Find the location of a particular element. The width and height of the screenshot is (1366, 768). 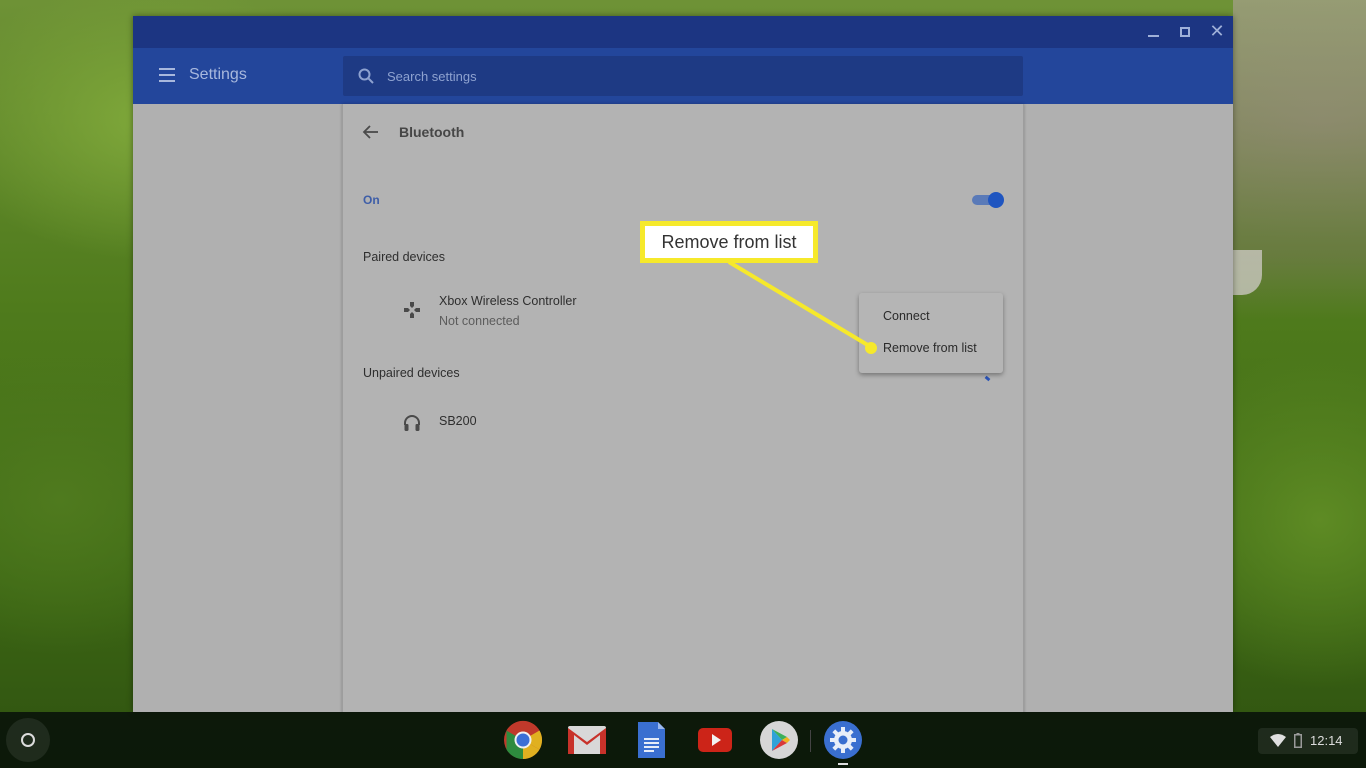

paired-devices-heading: Paired devices is located at coordinates (404, 257).